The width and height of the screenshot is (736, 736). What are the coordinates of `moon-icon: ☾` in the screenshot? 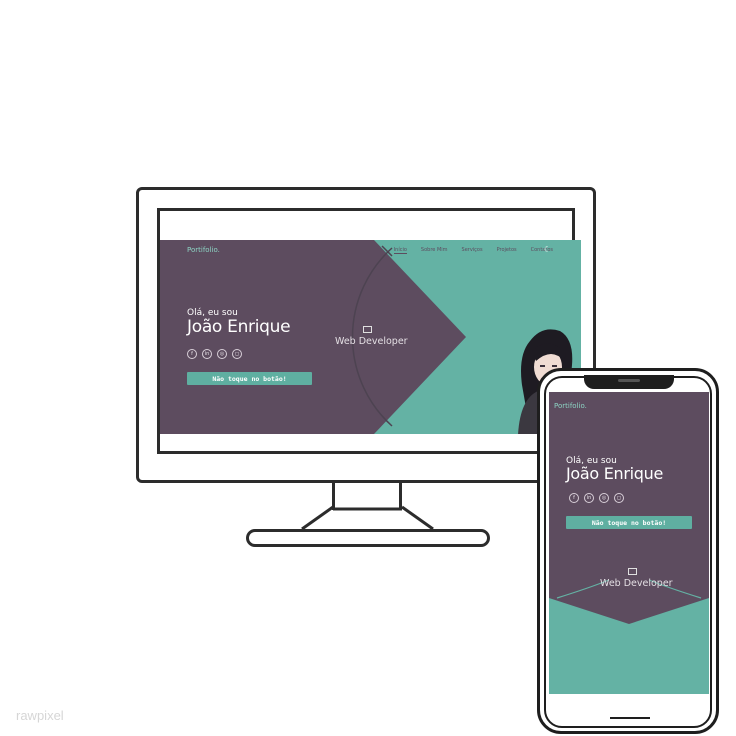 It's located at (547, 249).